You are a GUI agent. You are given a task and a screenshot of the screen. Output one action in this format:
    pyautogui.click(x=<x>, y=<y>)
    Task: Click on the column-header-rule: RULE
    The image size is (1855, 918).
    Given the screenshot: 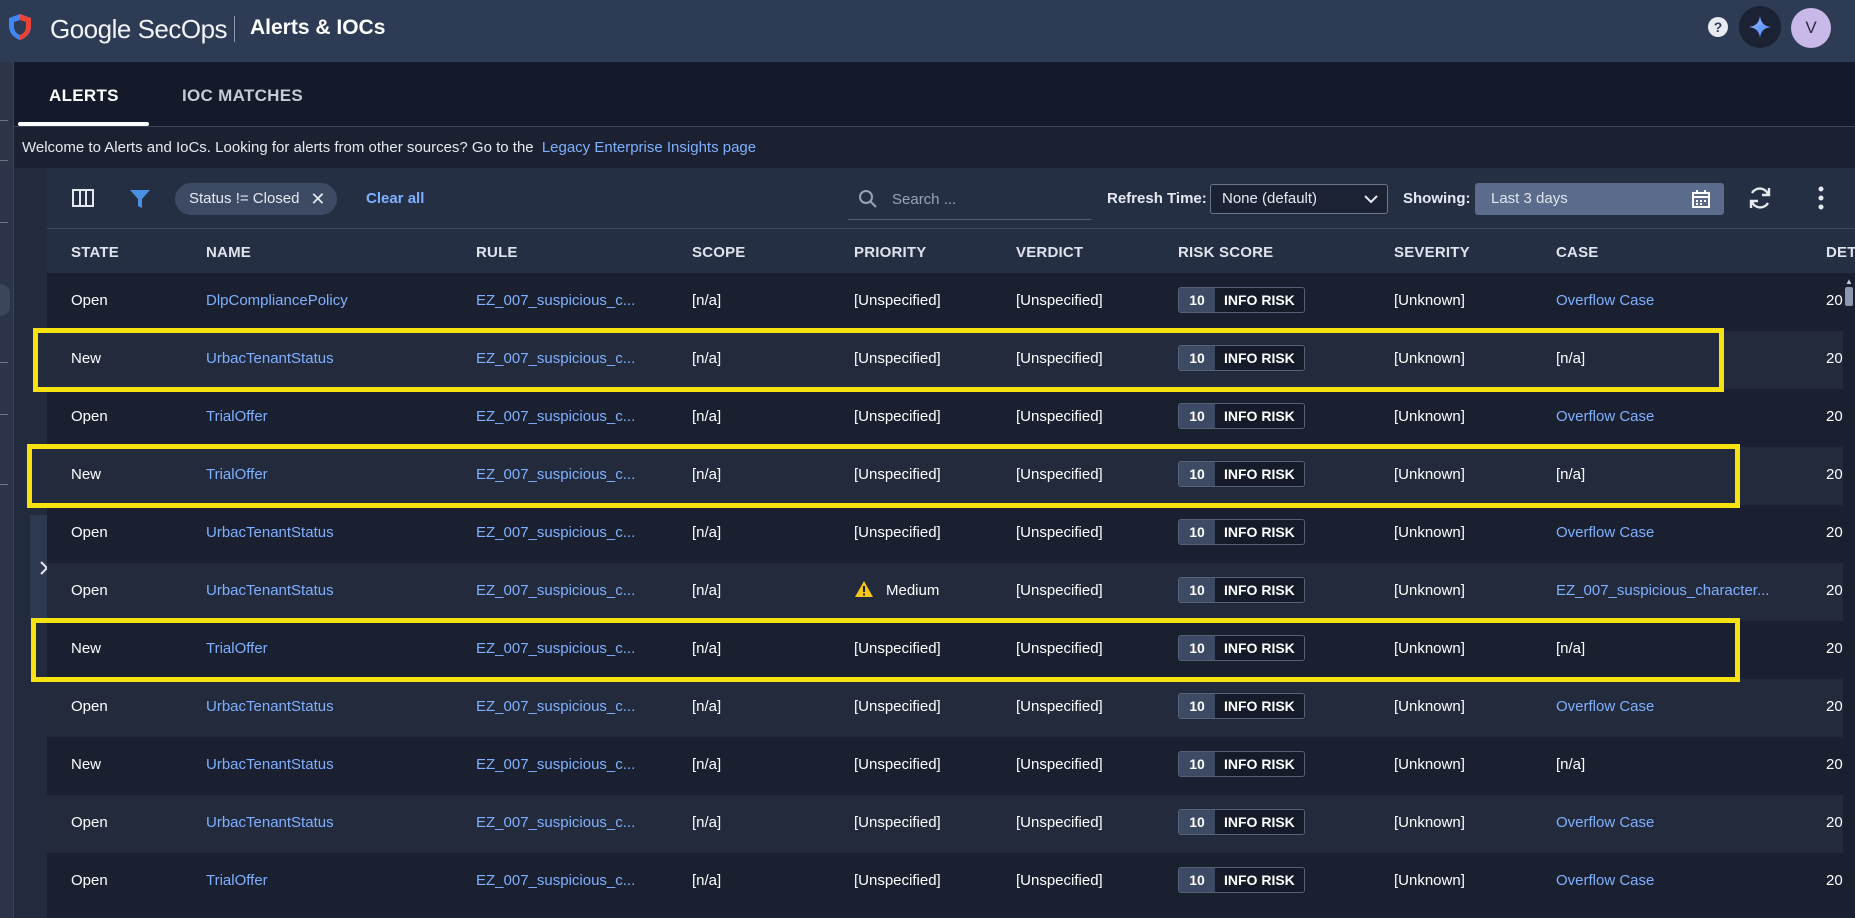 What is the action you would take?
    pyautogui.click(x=497, y=252)
    